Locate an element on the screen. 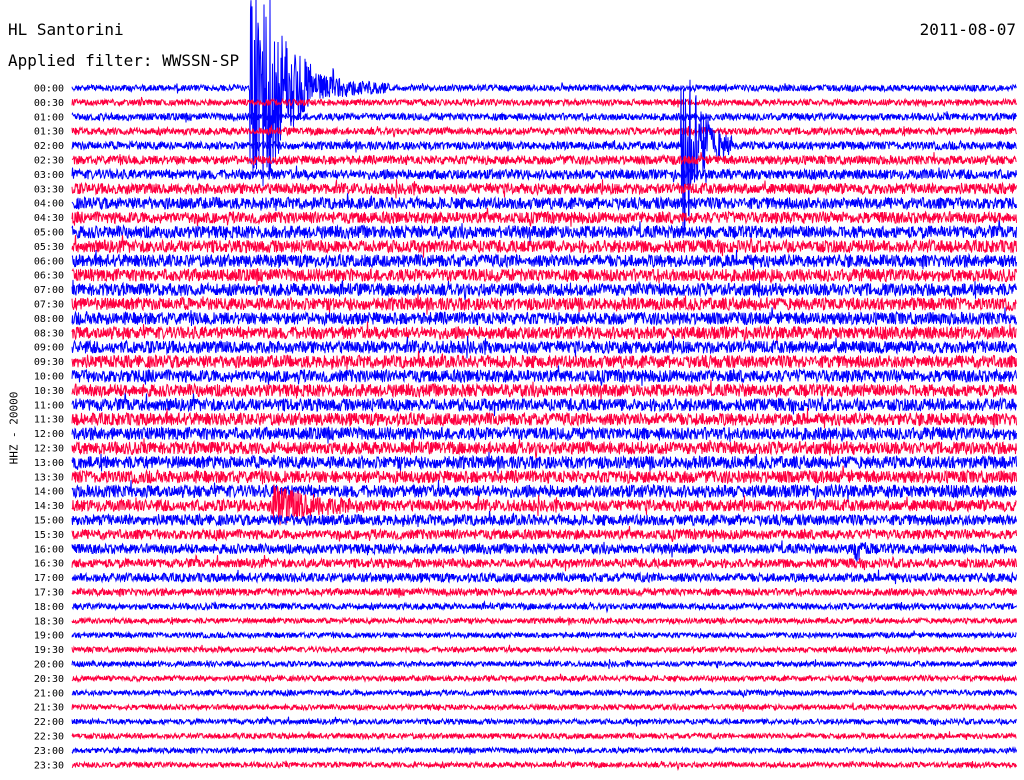  time-tick-label: 18:00 is located at coordinates (49, 607).